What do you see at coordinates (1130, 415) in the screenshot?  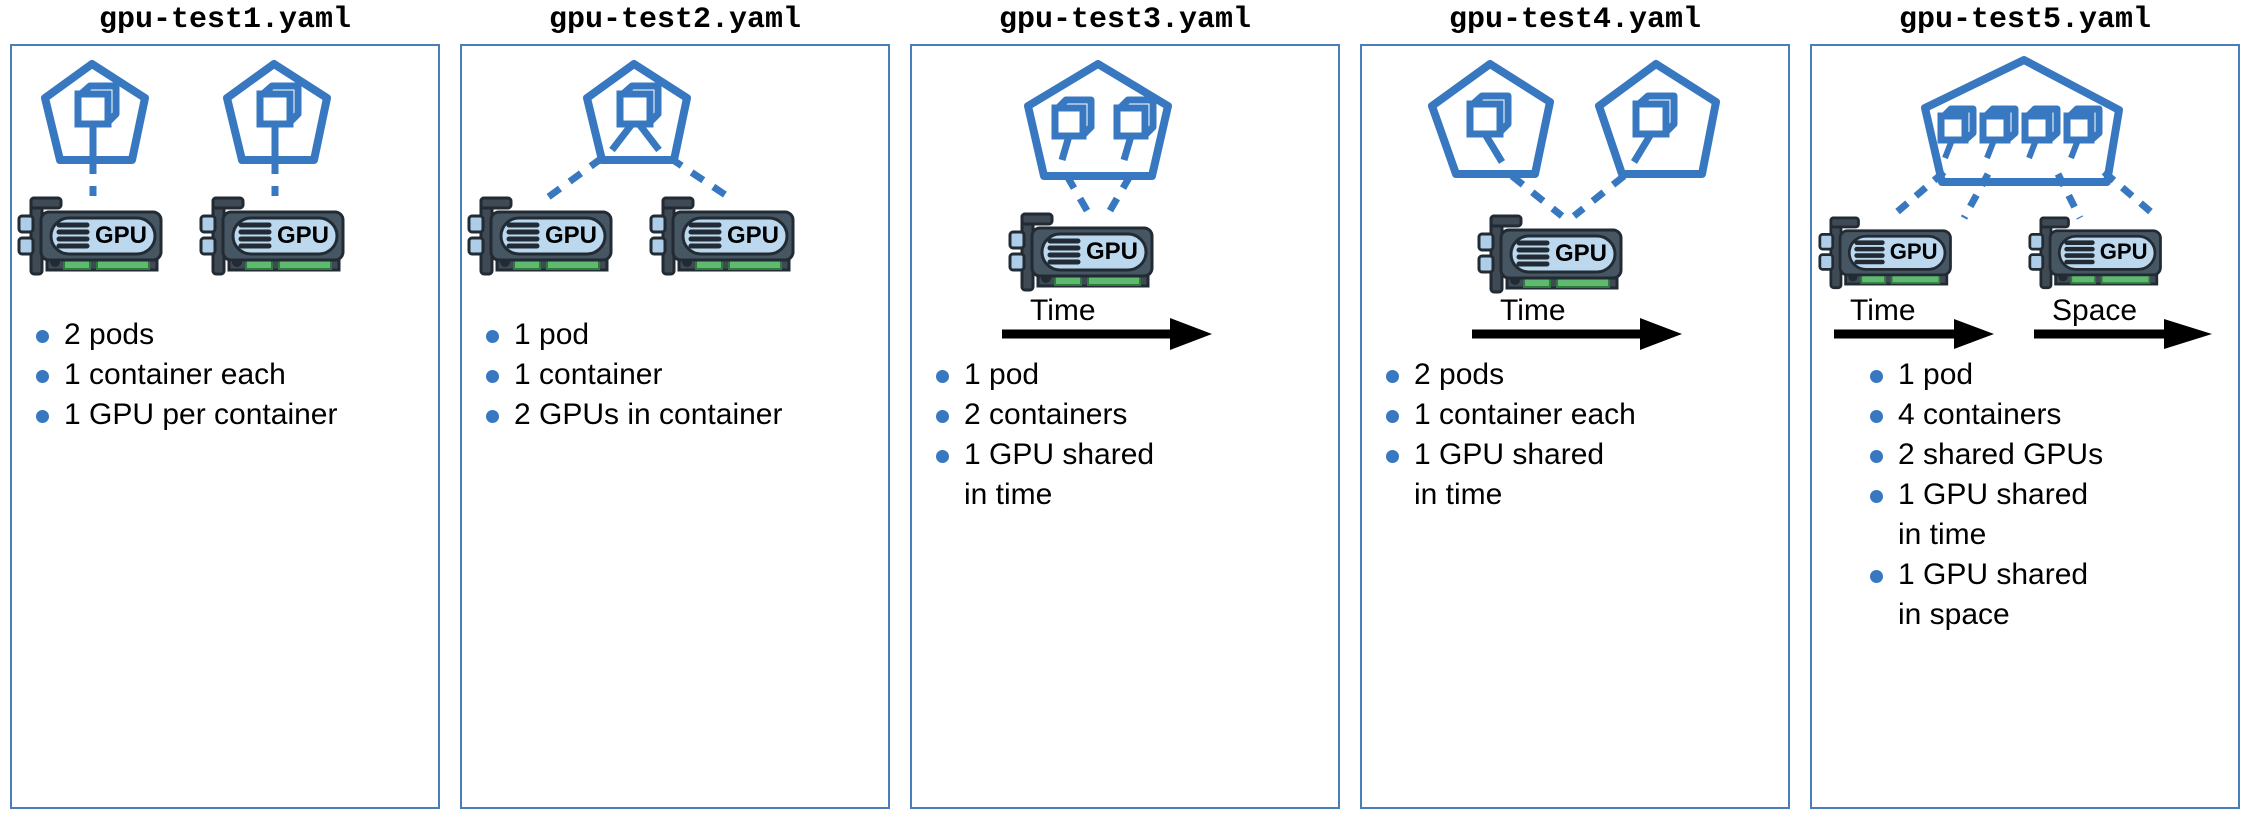 I see `list-item: 2 containers` at bounding box center [1130, 415].